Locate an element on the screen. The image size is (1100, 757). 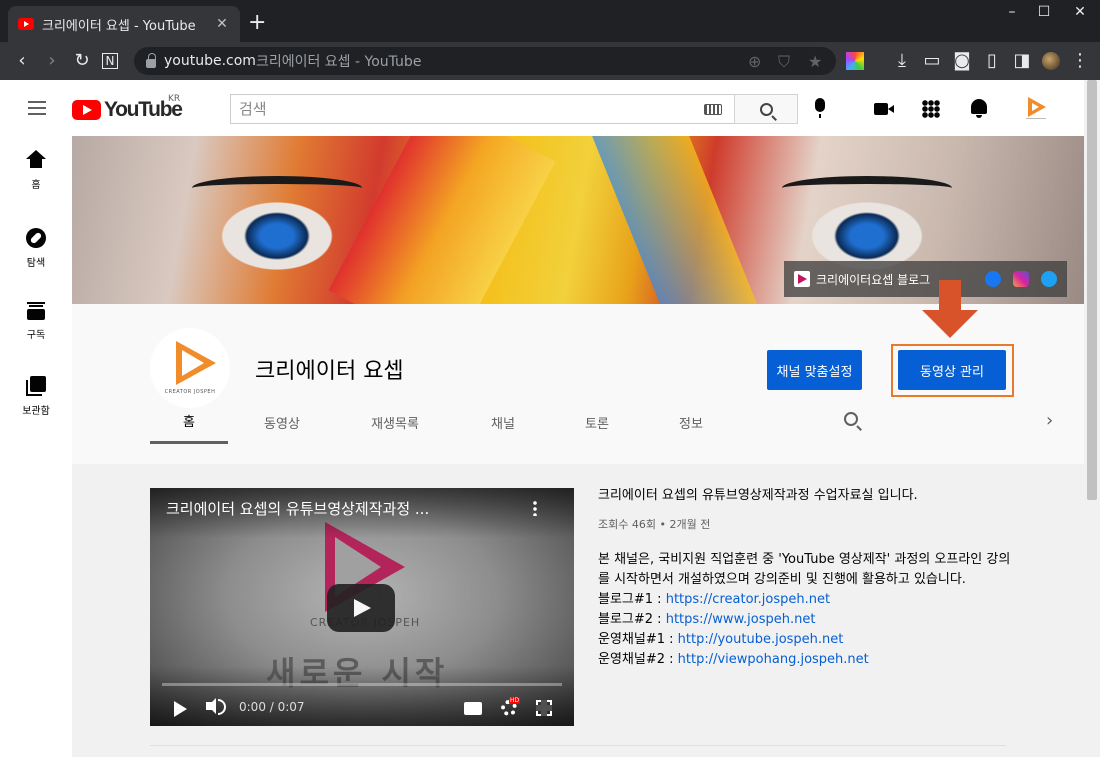
explore-icon is located at coordinates (36, 238).